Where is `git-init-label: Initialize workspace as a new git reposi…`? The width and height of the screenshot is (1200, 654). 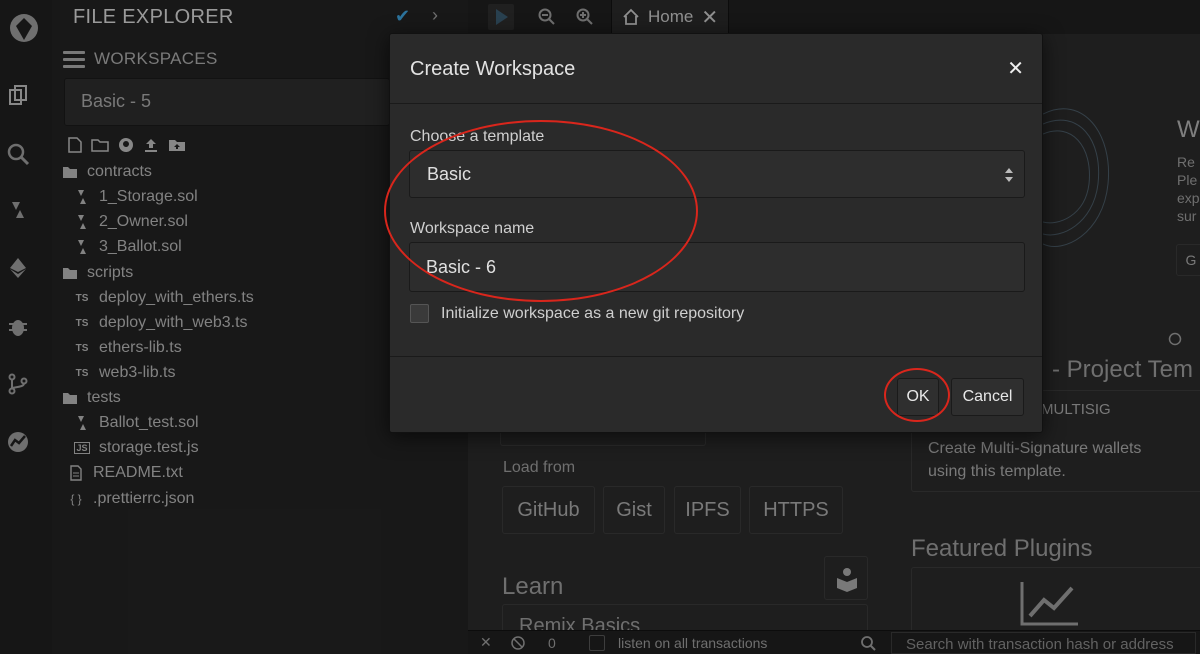
git-init-label: Initialize workspace as a new git reposi… is located at coordinates (593, 313).